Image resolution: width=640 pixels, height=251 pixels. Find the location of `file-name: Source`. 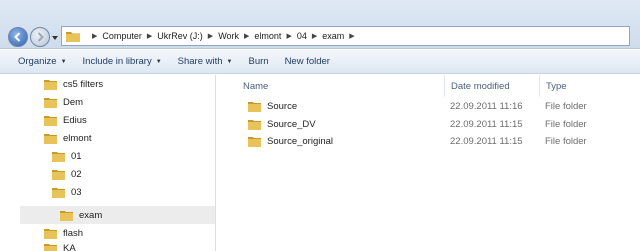

file-name: Source is located at coordinates (282, 106).